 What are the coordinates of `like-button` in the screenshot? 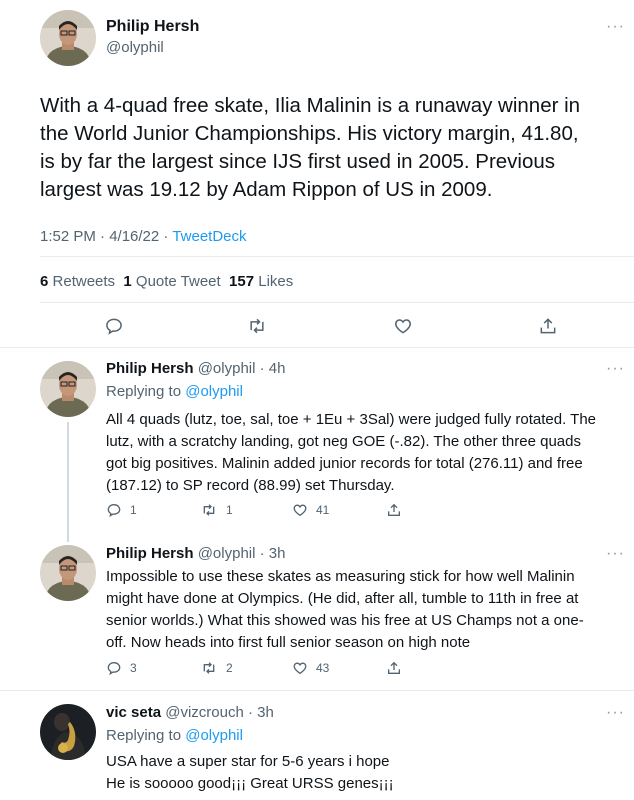 It's located at (403, 326).